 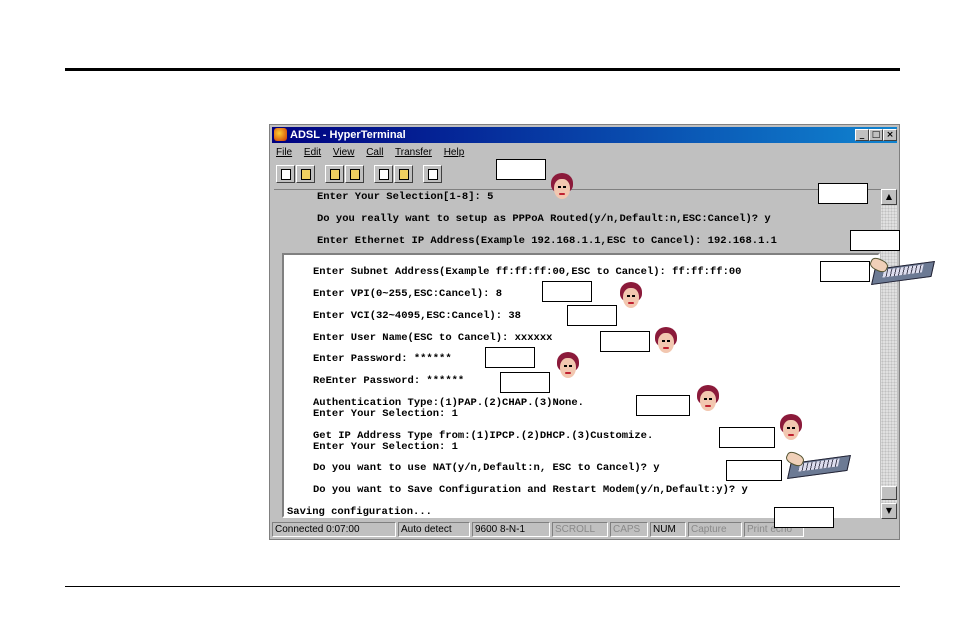 I want to click on status-baud: 9600 8-N-1, so click(x=511, y=529).